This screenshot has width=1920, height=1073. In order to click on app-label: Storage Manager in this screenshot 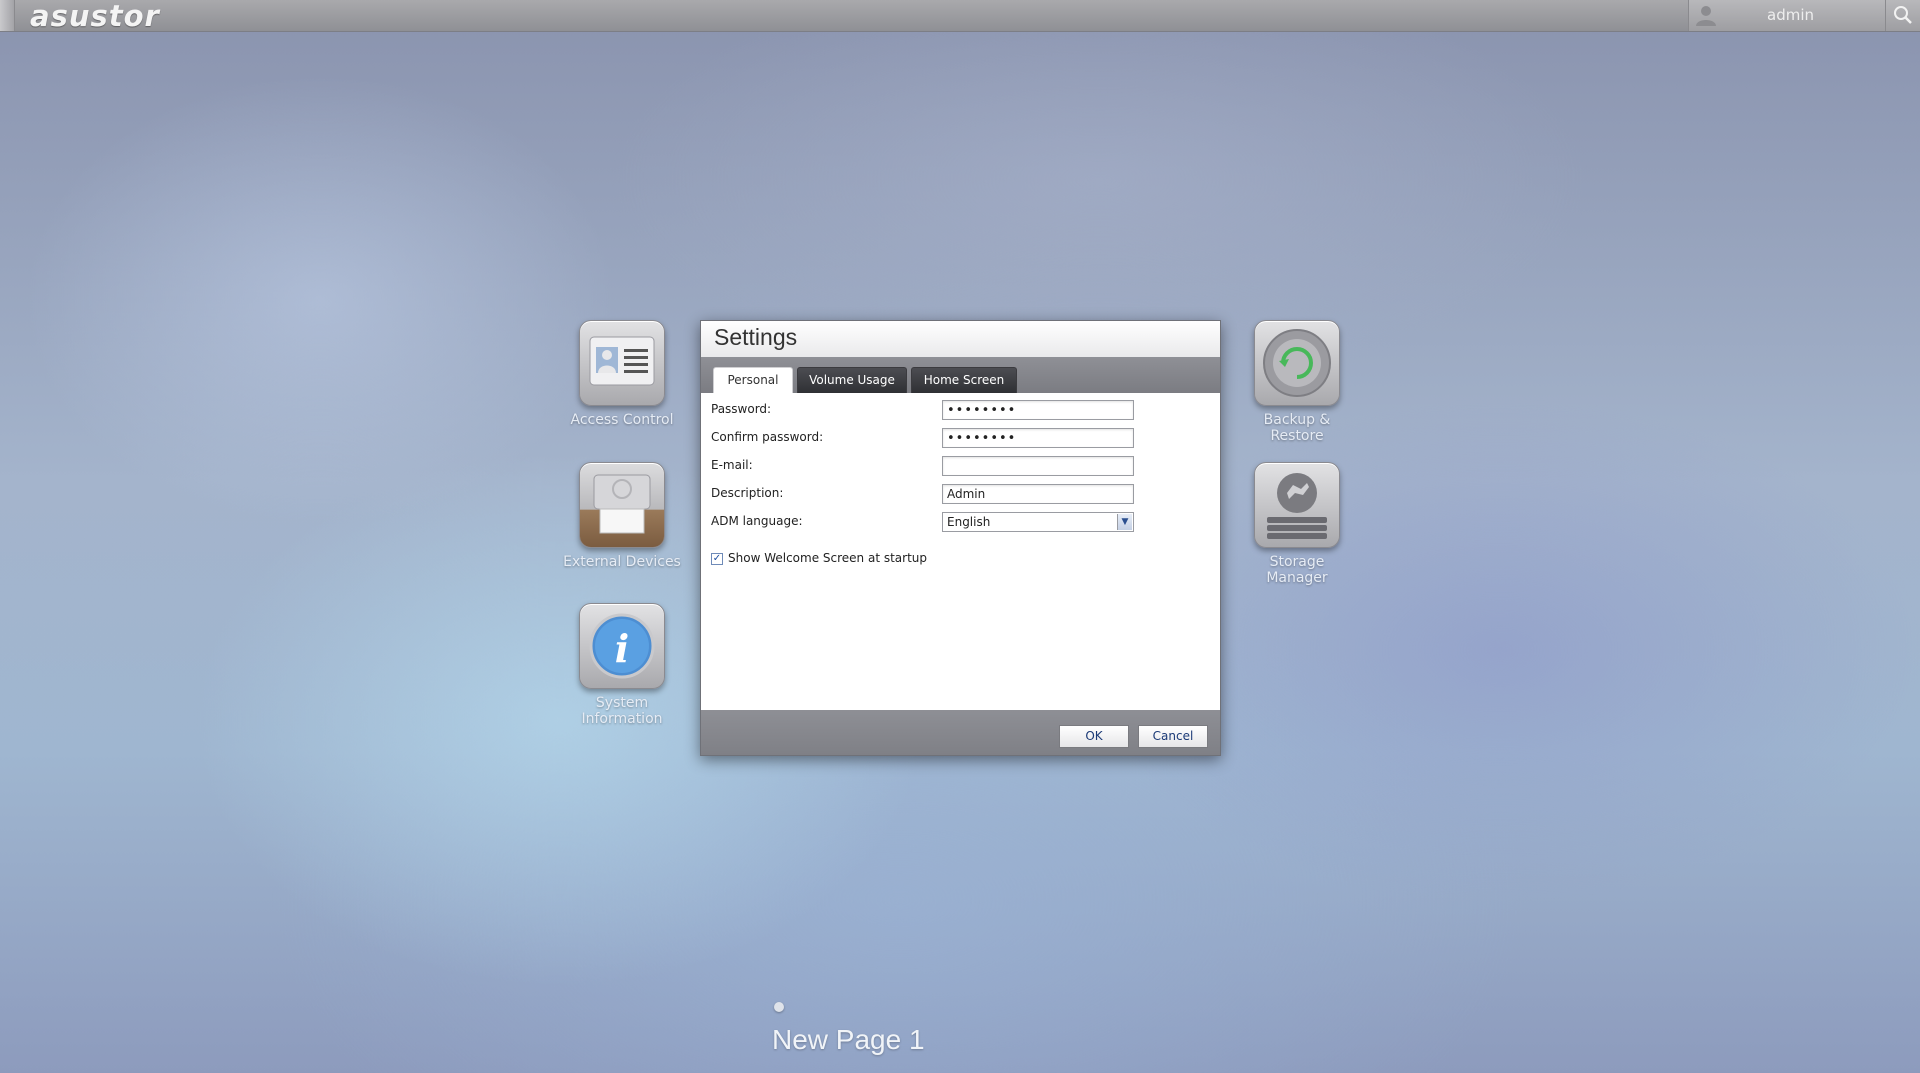, I will do `click(1297, 570)`.